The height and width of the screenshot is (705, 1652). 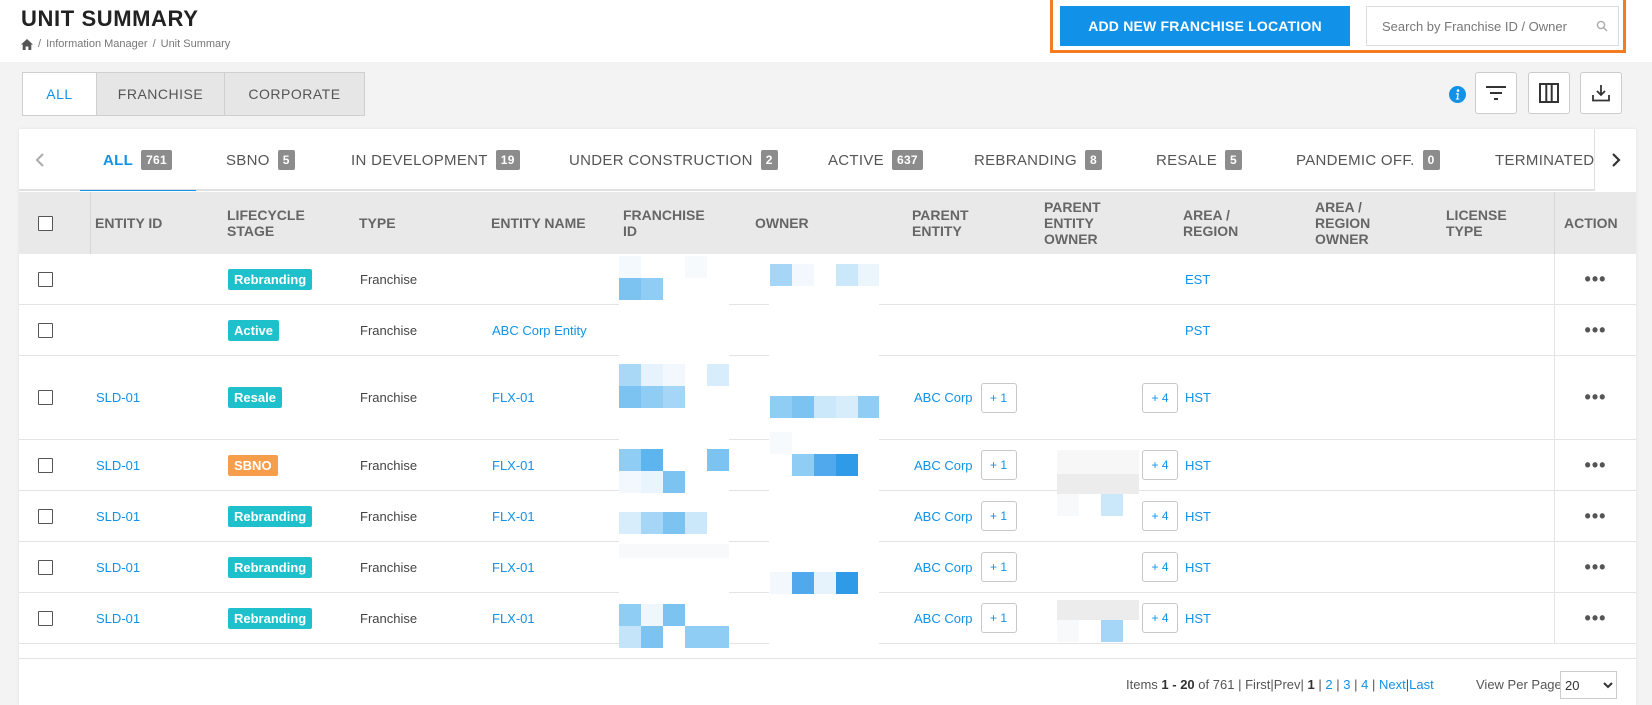 I want to click on search-input, so click(x=1477, y=26).